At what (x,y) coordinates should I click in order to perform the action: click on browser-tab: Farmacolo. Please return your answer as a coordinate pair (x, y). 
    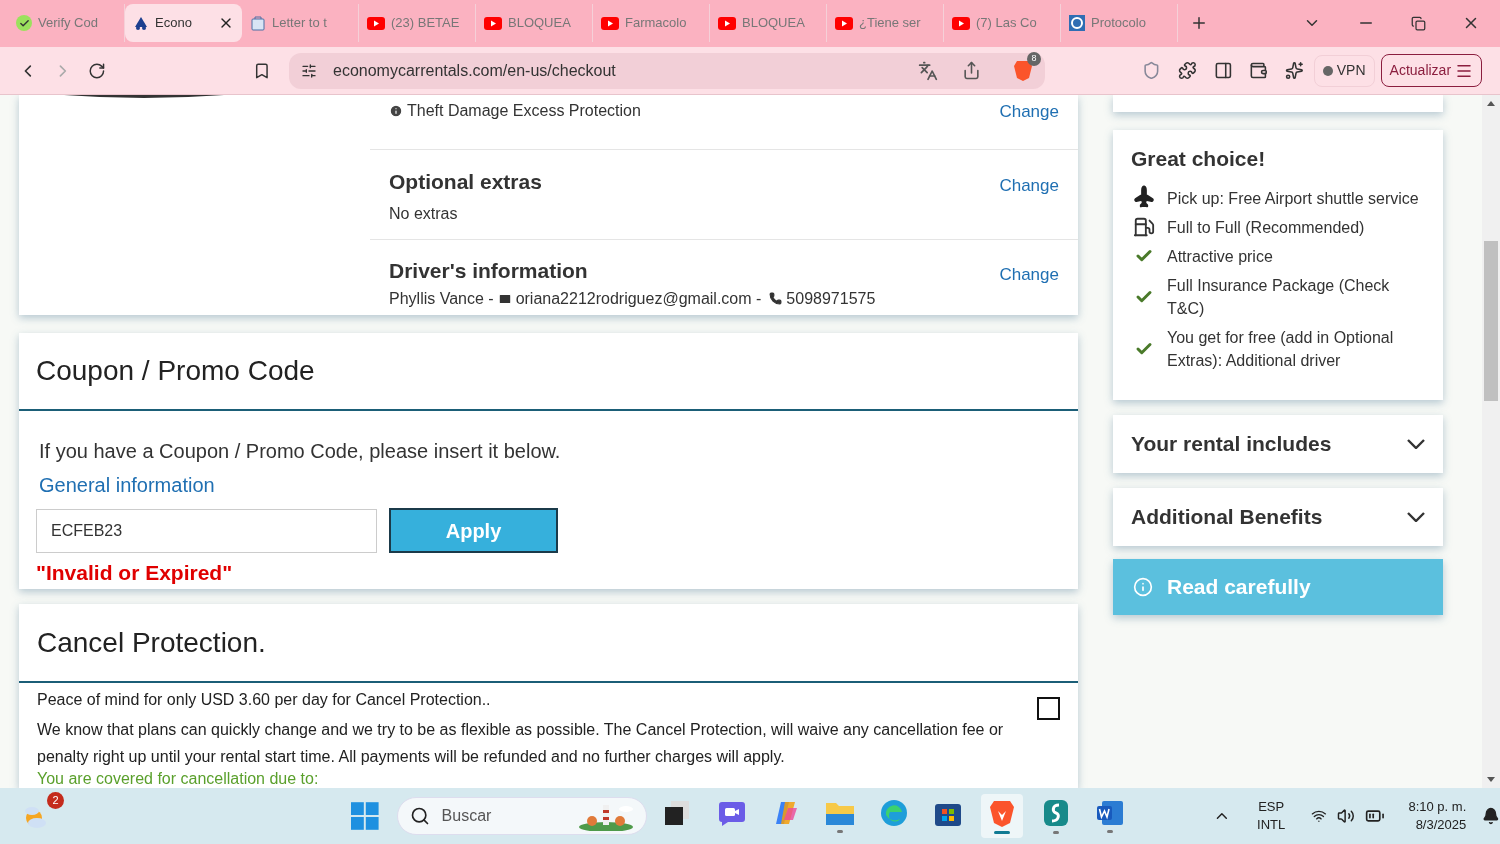
    Looking at the image, I should click on (651, 23).